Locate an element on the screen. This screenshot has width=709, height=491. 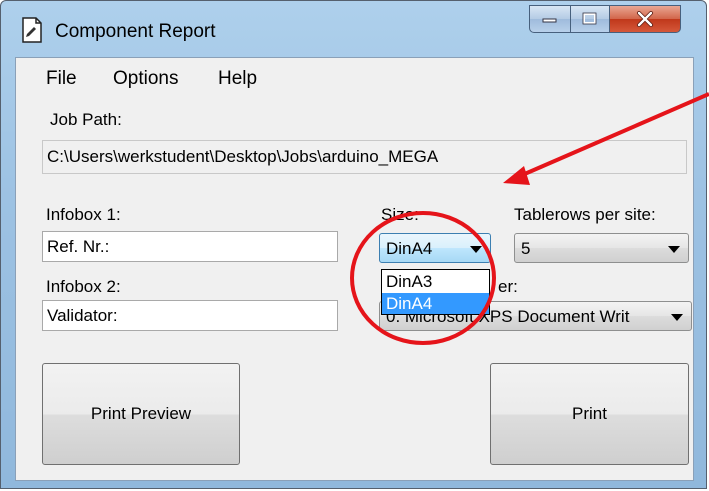
close-icon is located at coordinates (645, 19).